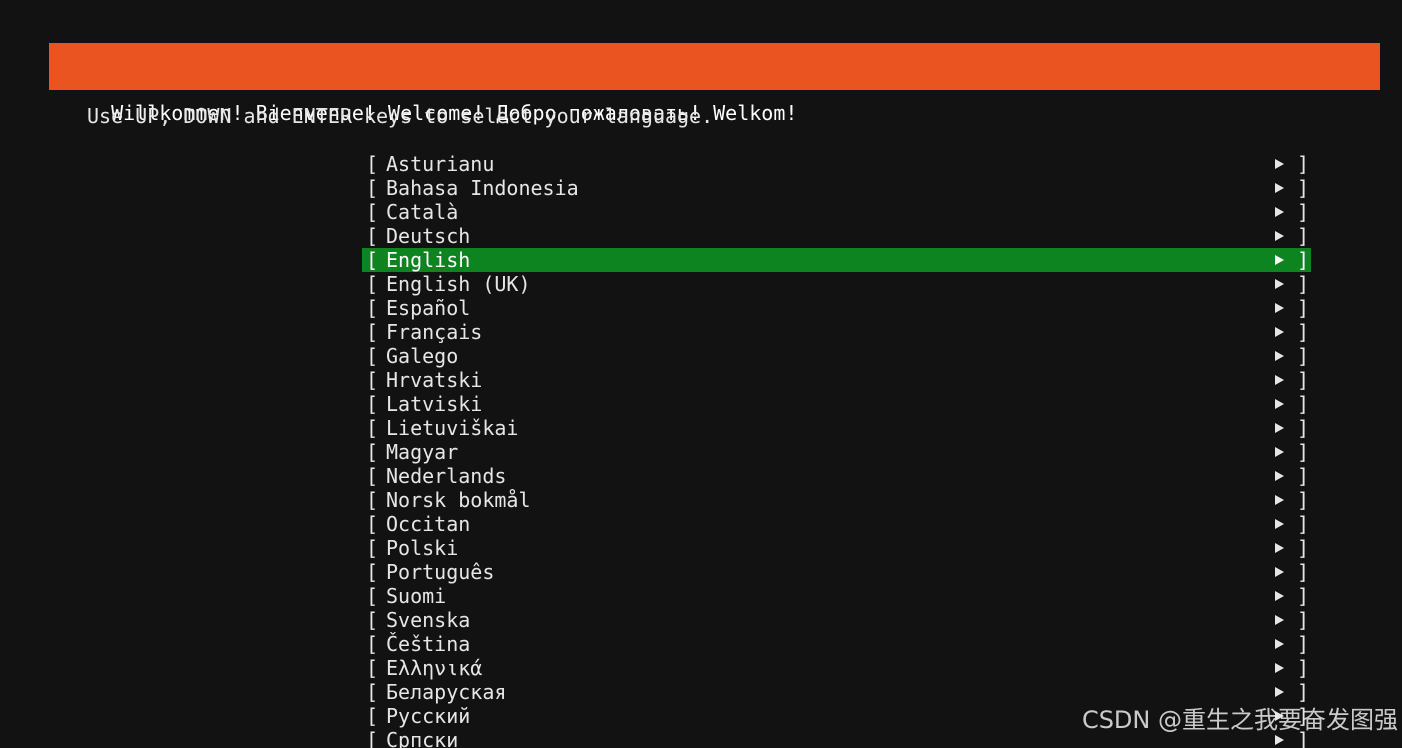  I want to click on language-label: Français, so click(434, 332).